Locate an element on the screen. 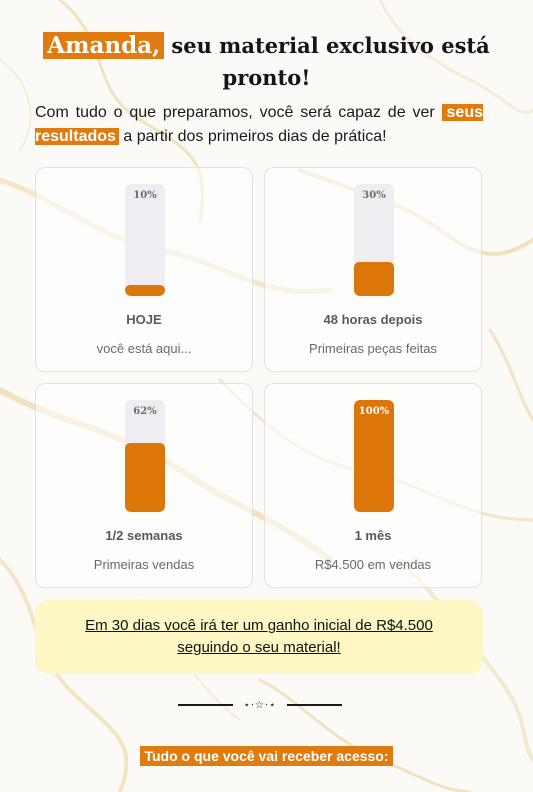  progress-bar: 62% is located at coordinates (145, 456).